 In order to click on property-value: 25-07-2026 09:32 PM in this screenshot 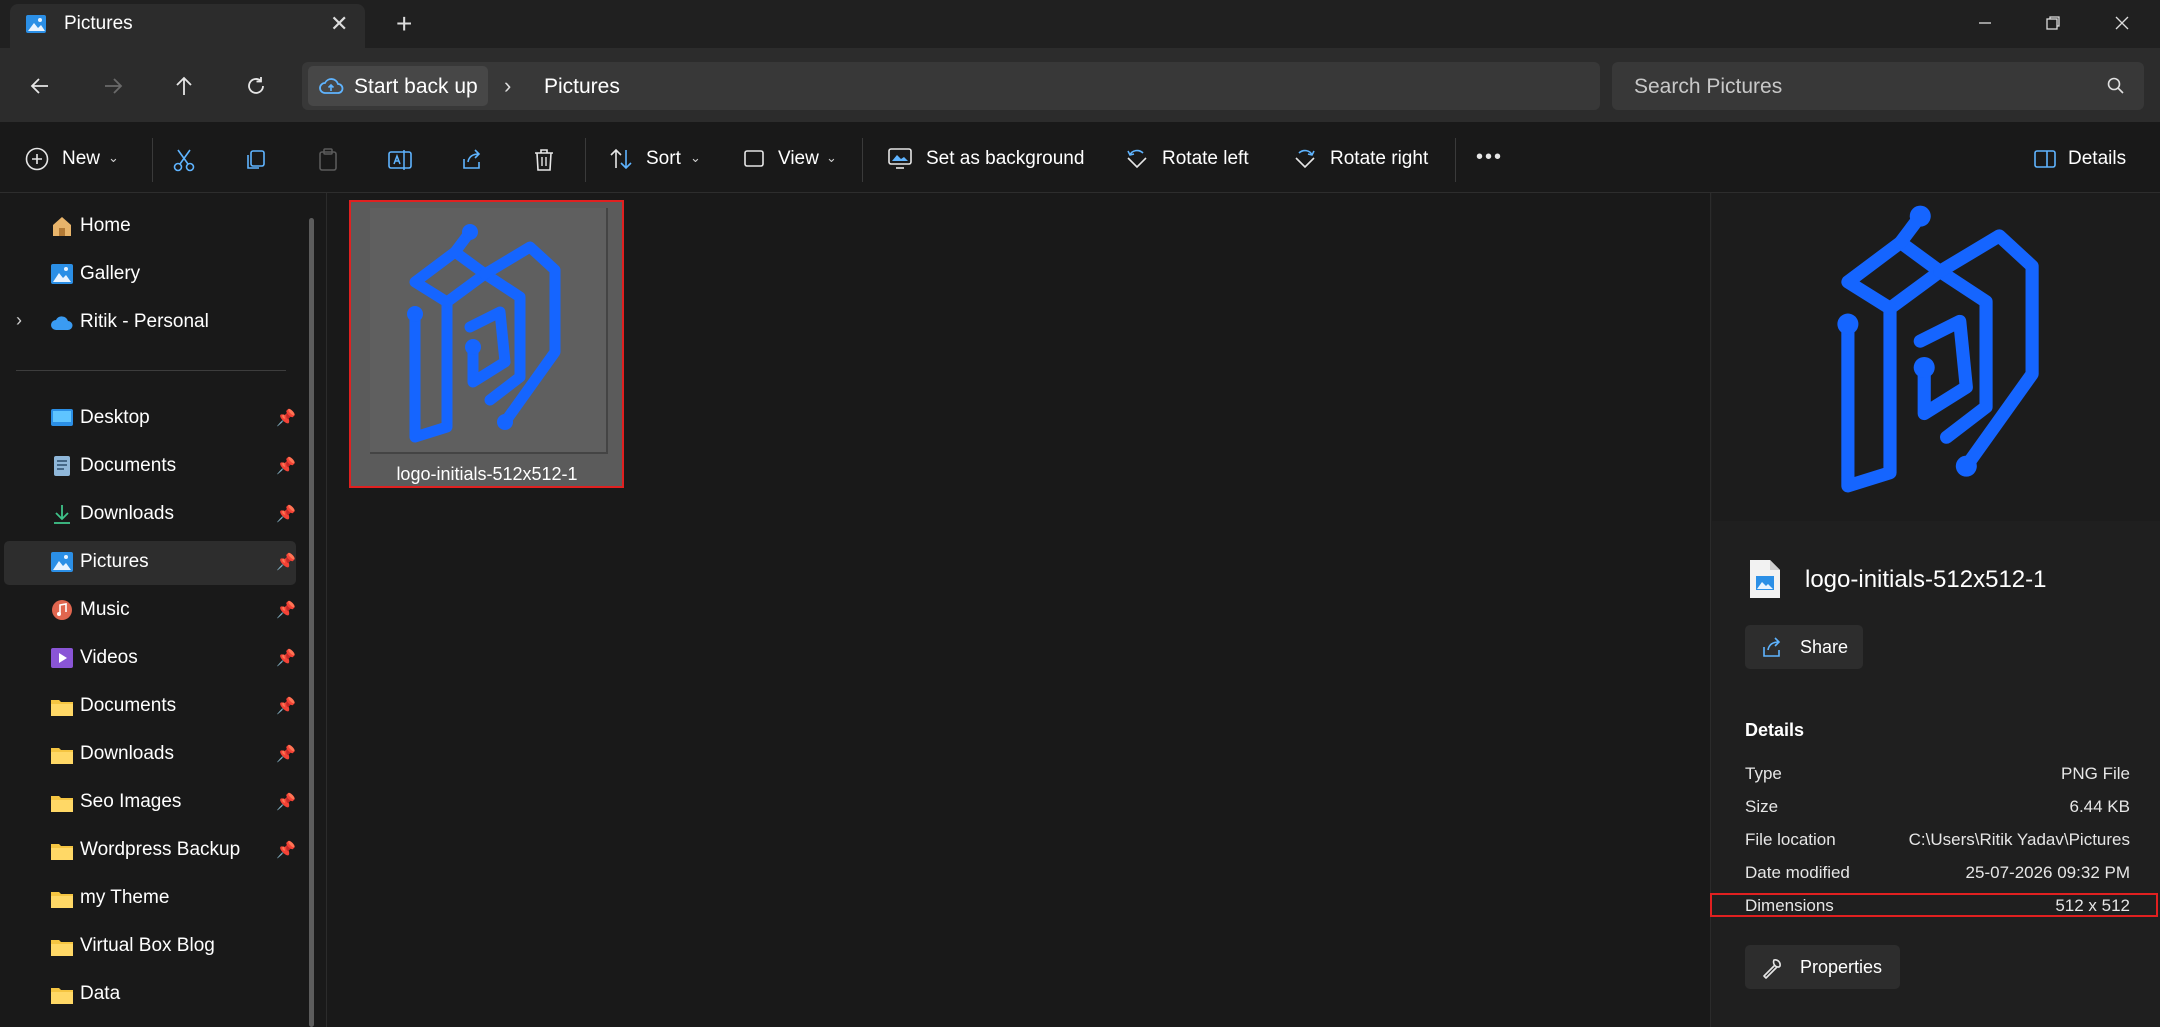, I will do `click(2047, 872)`.